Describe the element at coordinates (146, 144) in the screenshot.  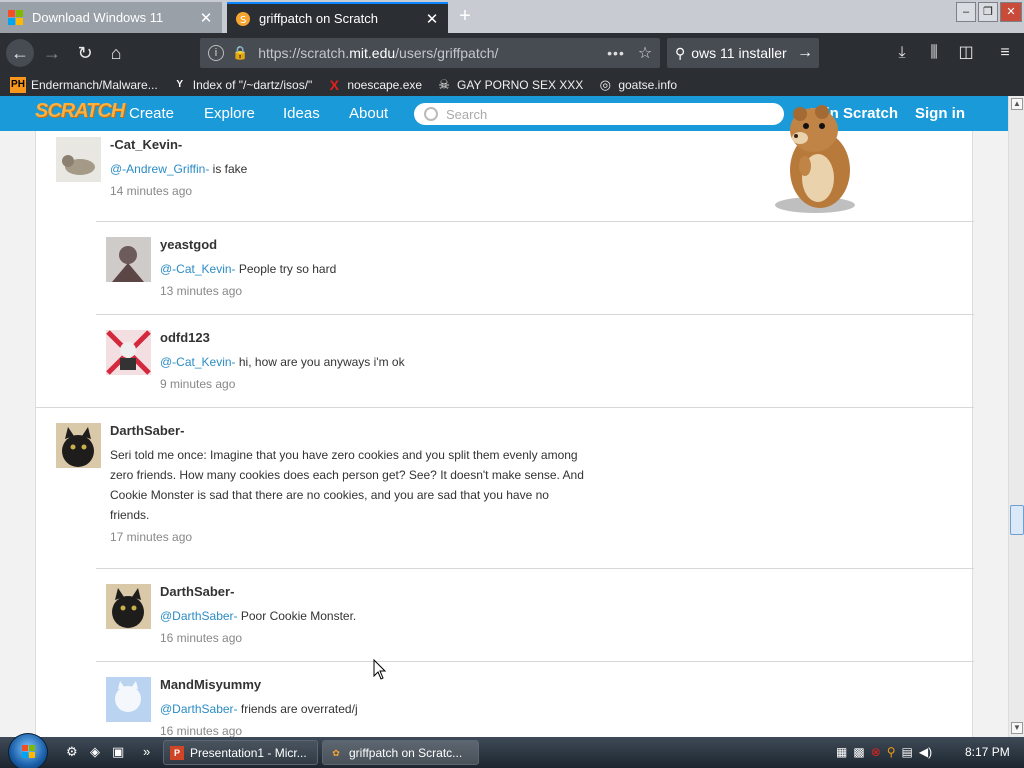
I see `comment-author: -Cat_Kevin-` at that location.